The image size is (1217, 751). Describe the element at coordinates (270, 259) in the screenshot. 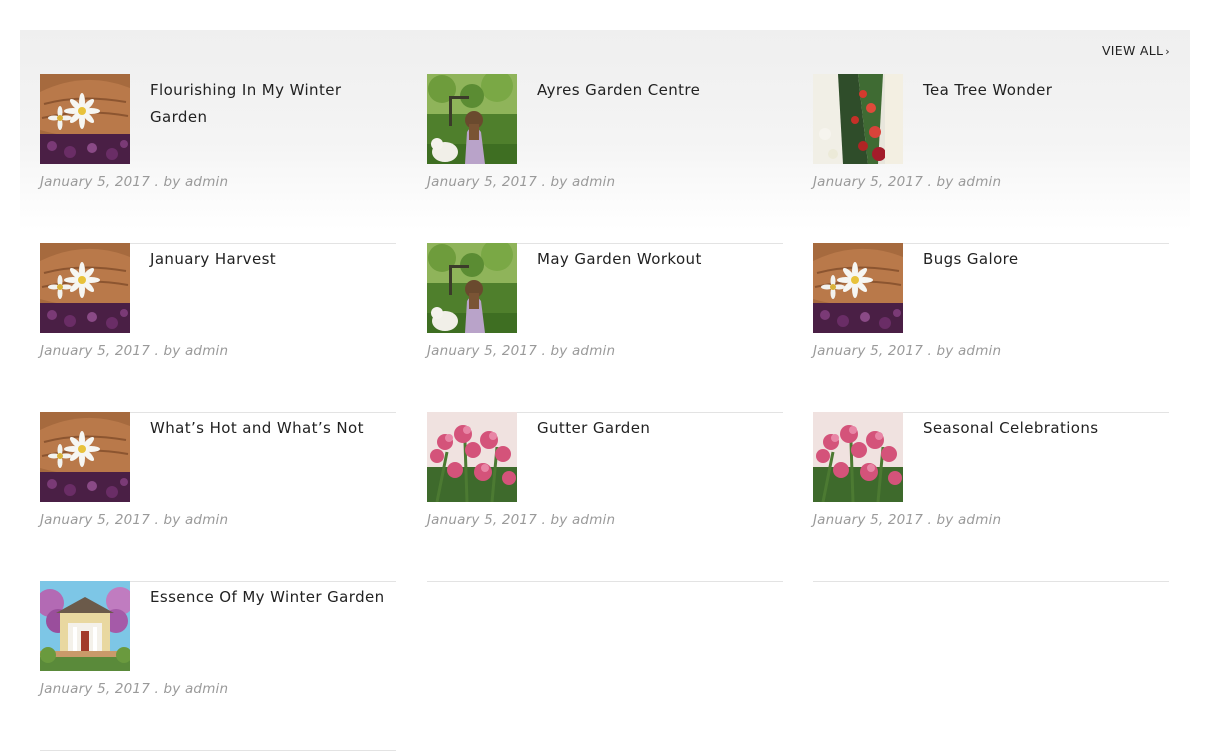

I see `post-title: January Harvest` at that location.